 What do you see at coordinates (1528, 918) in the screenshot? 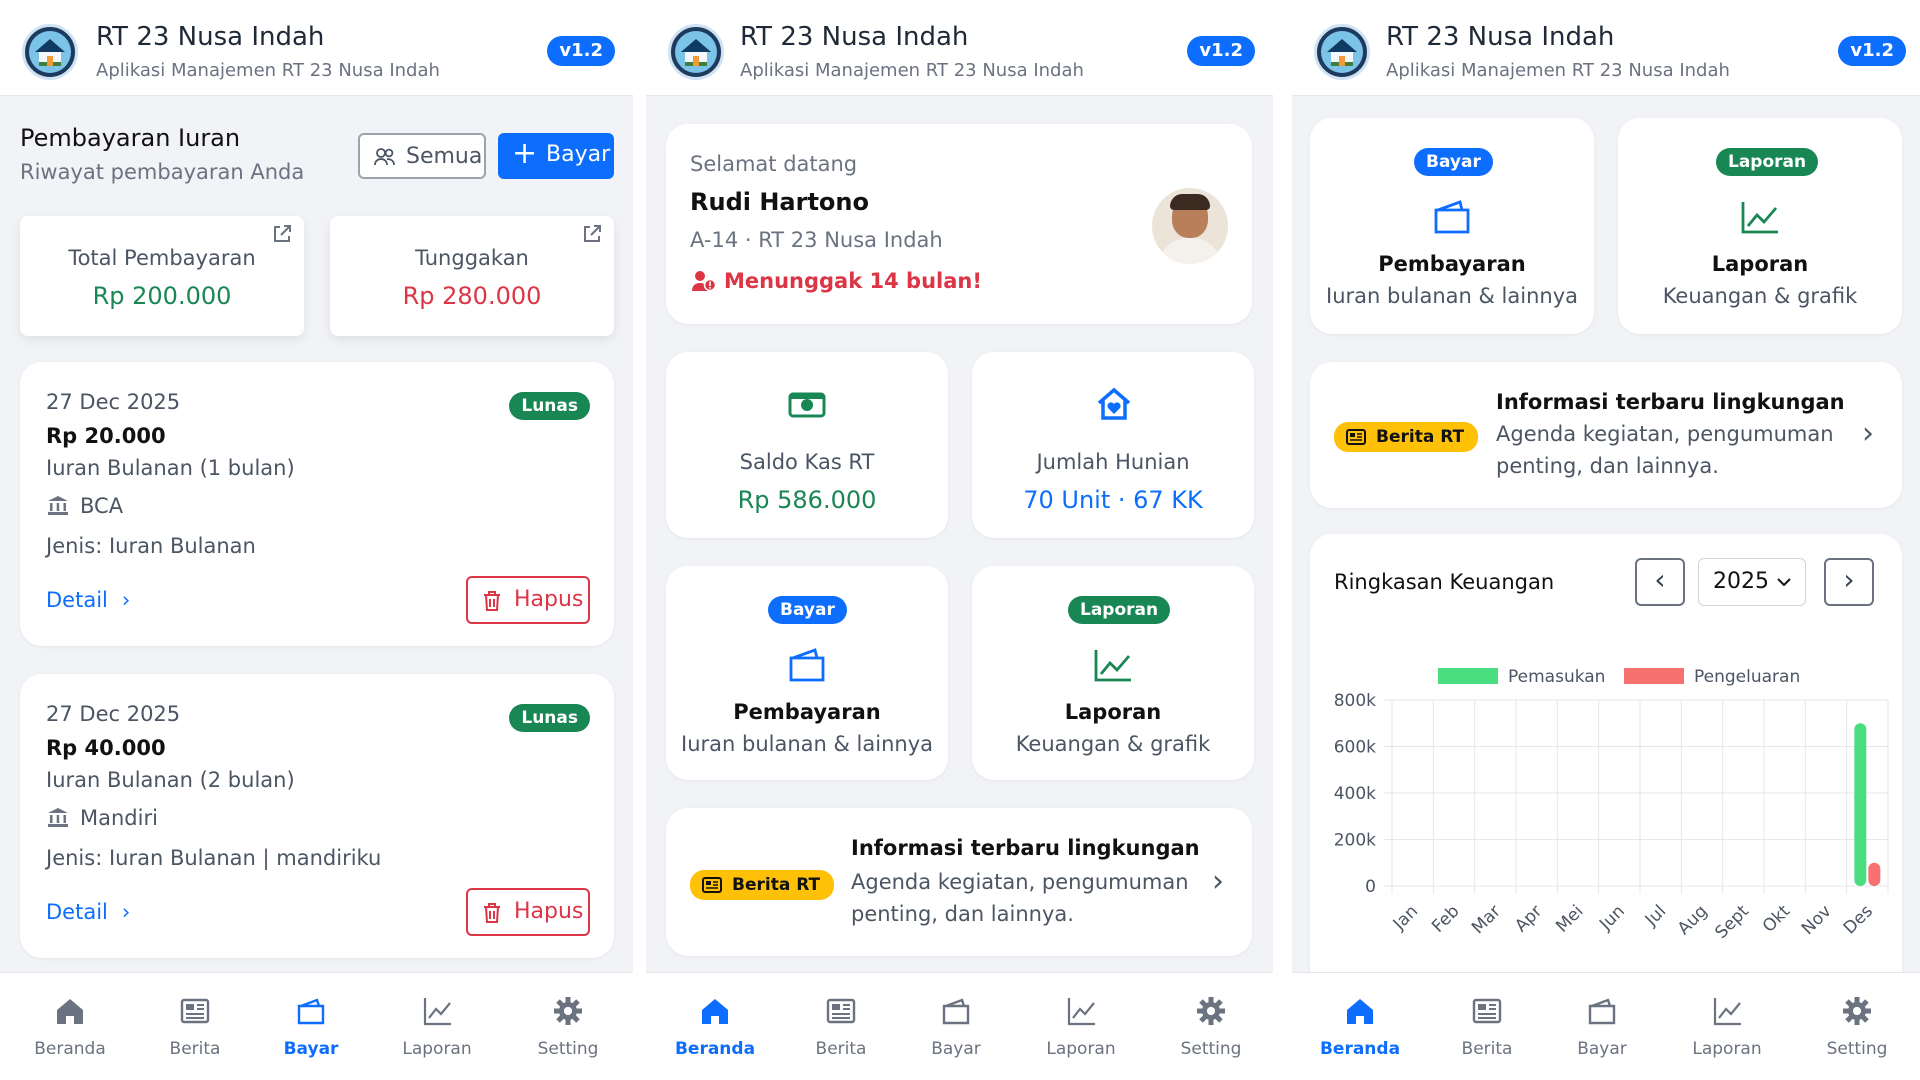
I see `x-tick-label: Apr` at bounding box center [1528, 918].